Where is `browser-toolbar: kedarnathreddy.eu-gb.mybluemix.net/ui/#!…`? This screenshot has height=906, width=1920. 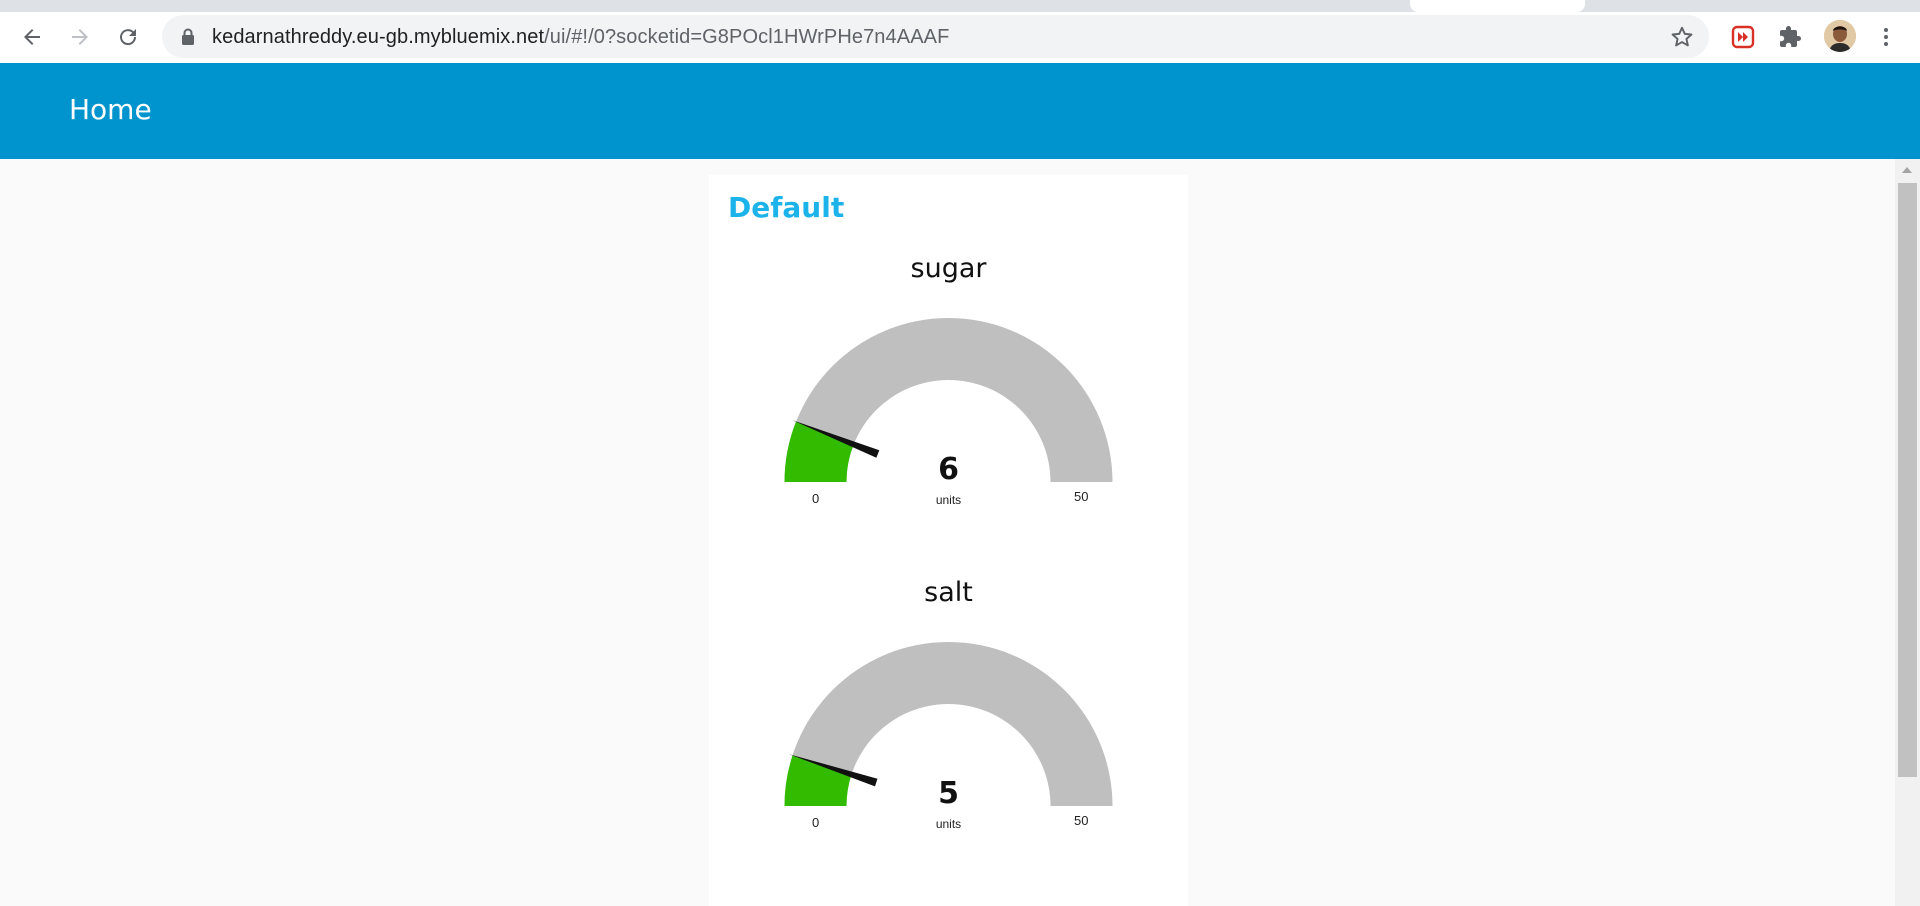
browser-toolbar: kedarnathreddy.eu-gb.mybluemix.net/ui/#!… is located at coordinates (960, 37).